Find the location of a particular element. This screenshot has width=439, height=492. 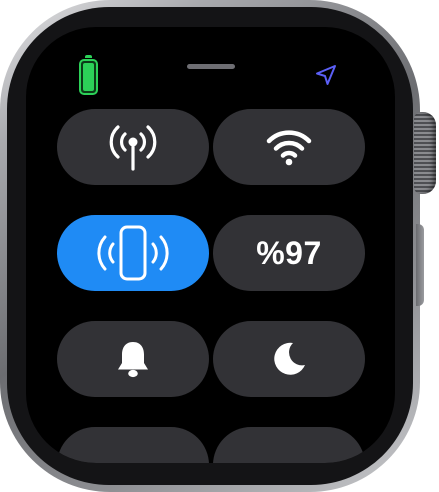

digital-crown is located at coordinates (425, 153).